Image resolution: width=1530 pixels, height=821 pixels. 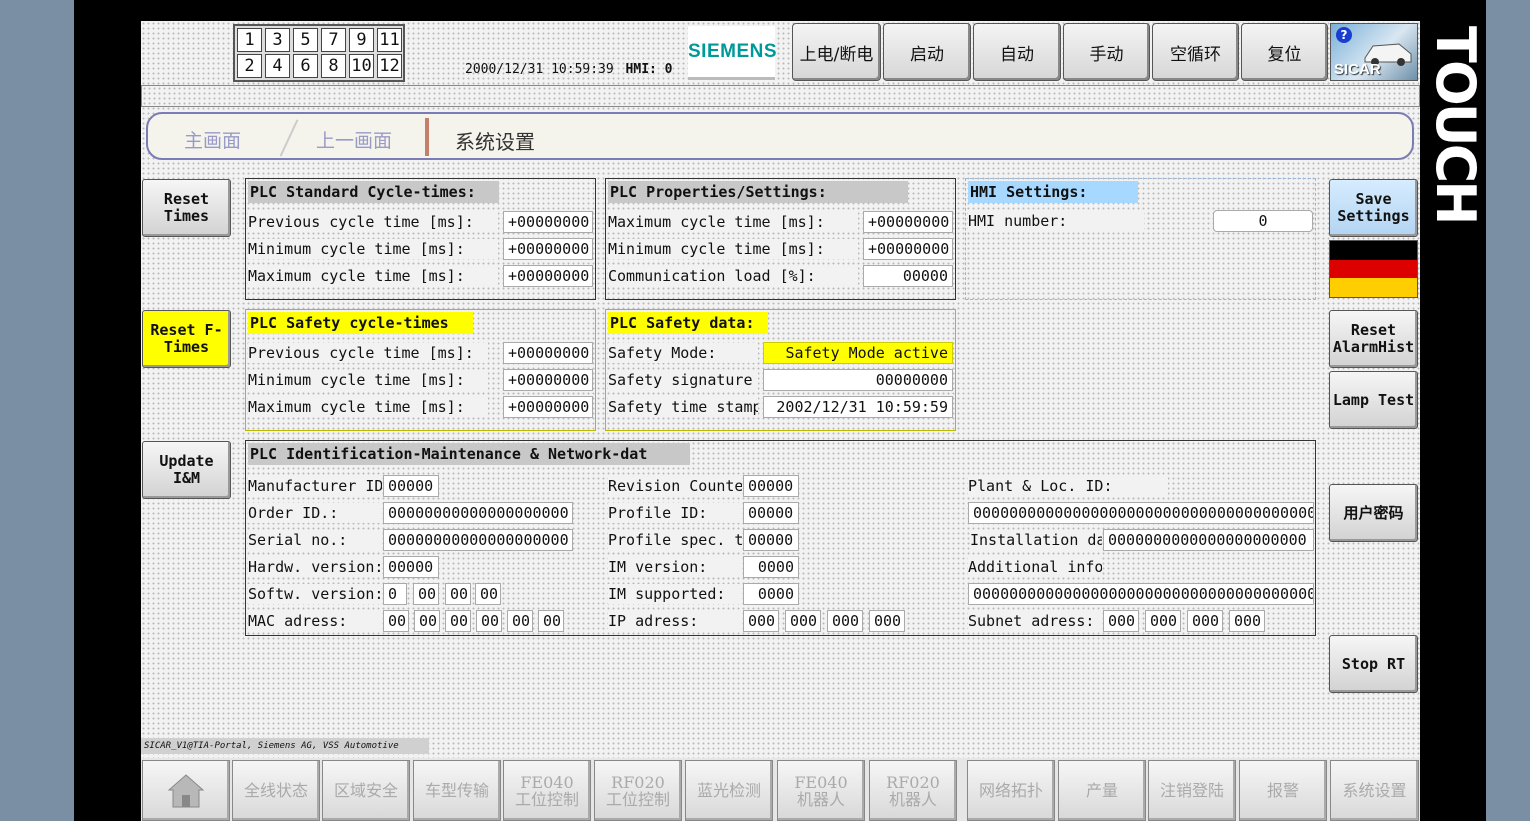 I want to click on station-button: 3, so click(x=277, y=40).